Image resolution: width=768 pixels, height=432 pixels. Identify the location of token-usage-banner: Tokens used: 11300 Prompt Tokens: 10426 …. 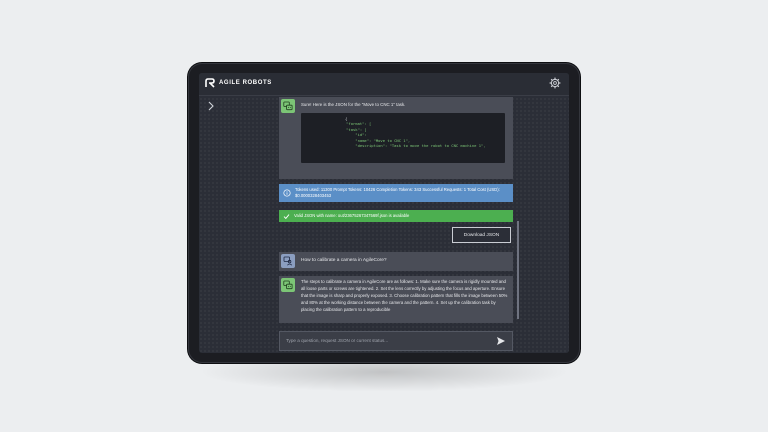
(396, 193).